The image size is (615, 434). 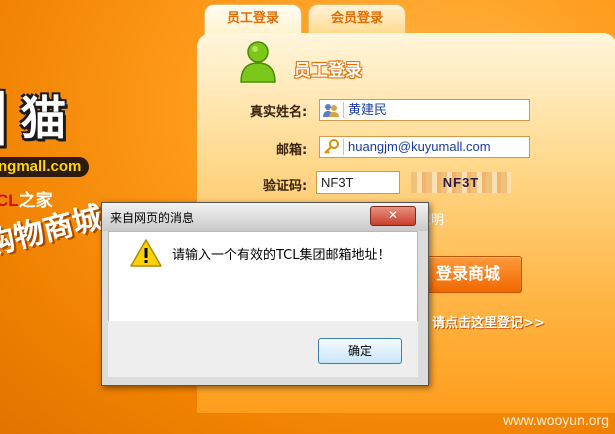 I want to click on logo-title: ▌猫, so click(x=33, y=115).